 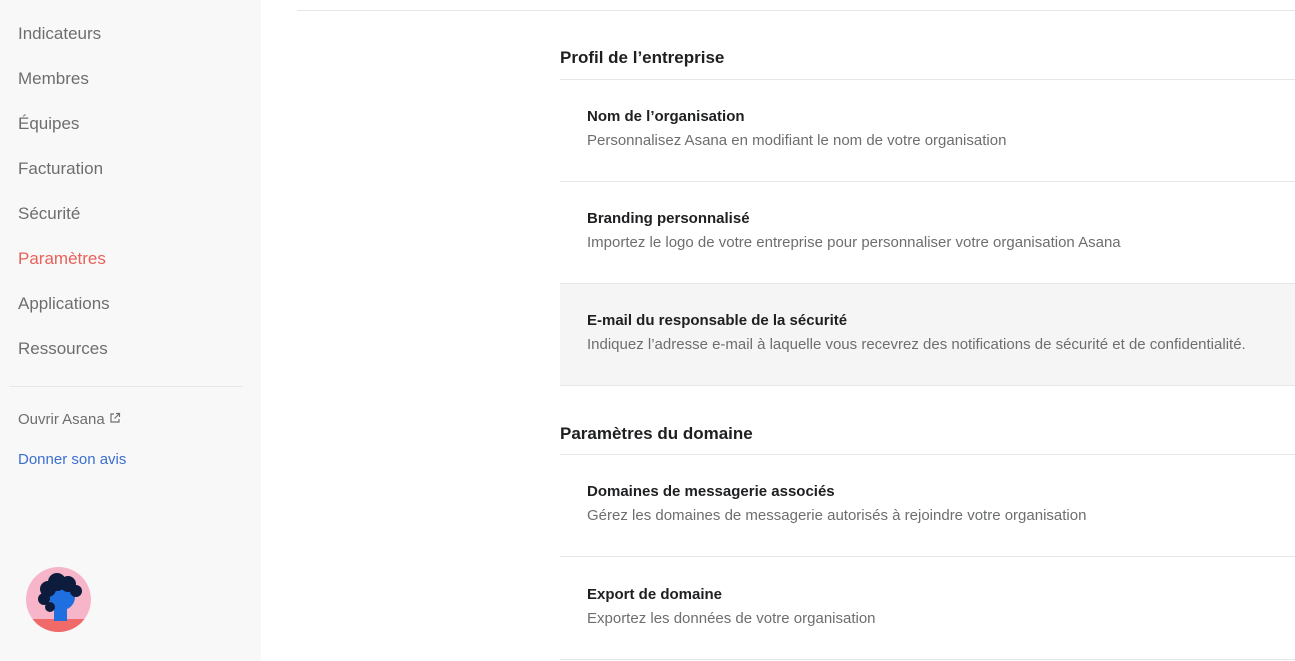 What do you see at coordinates (61, 419) in the screenshot?
I see `open-asana-label: Ouvrir Asana` at bounding box center [61, 419].